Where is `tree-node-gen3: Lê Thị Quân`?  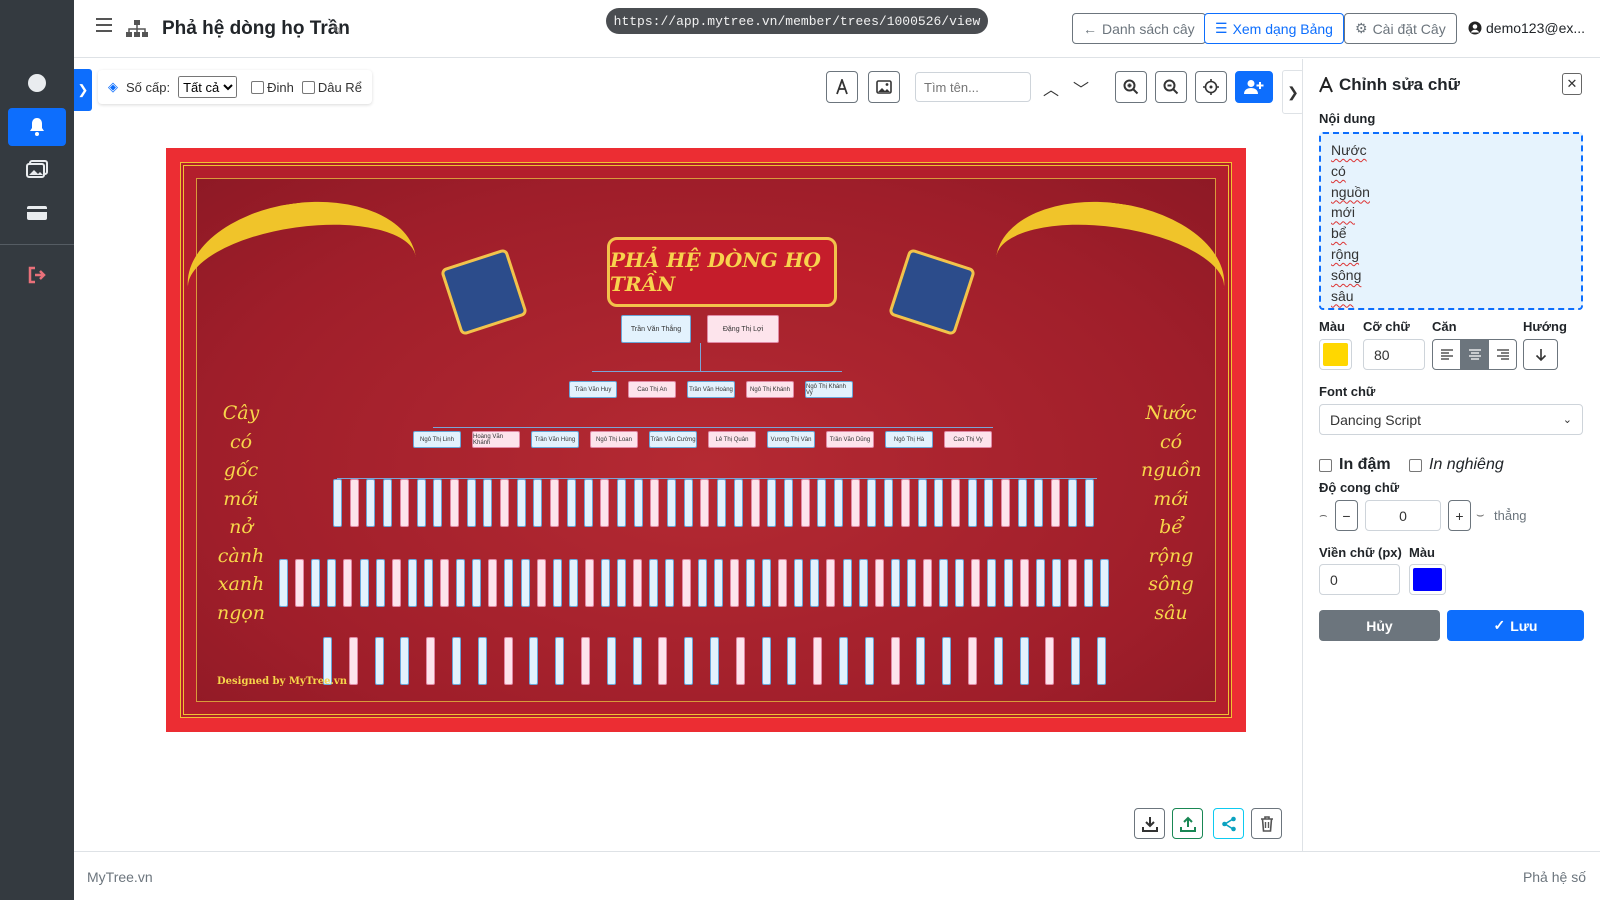 tree-node-gen3: Lê Thị Quân is located at coordinates (732, 439).